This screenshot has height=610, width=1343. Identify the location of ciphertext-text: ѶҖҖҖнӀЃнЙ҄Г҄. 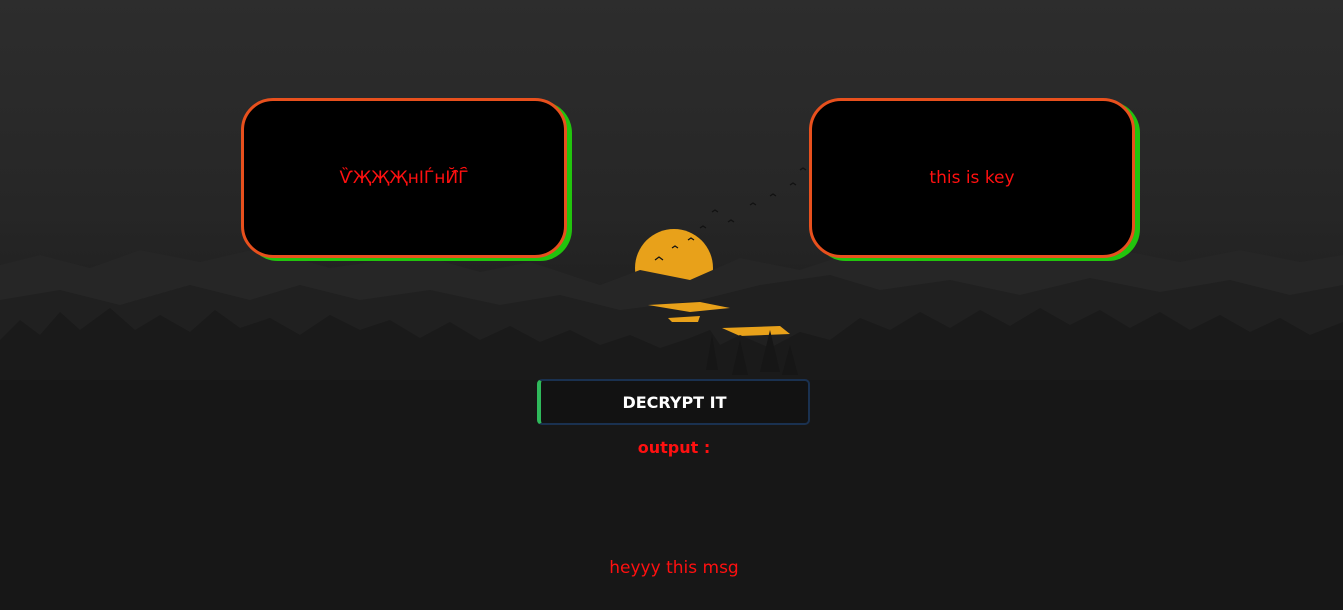
(404, 178).